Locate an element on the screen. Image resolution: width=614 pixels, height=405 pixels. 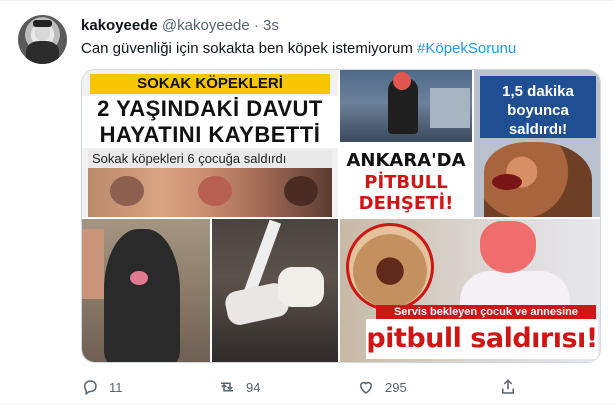
news-banner: SOKAK KÖPEKLERİ SALDIRMIŞTI is located at coordinates (210, 93).